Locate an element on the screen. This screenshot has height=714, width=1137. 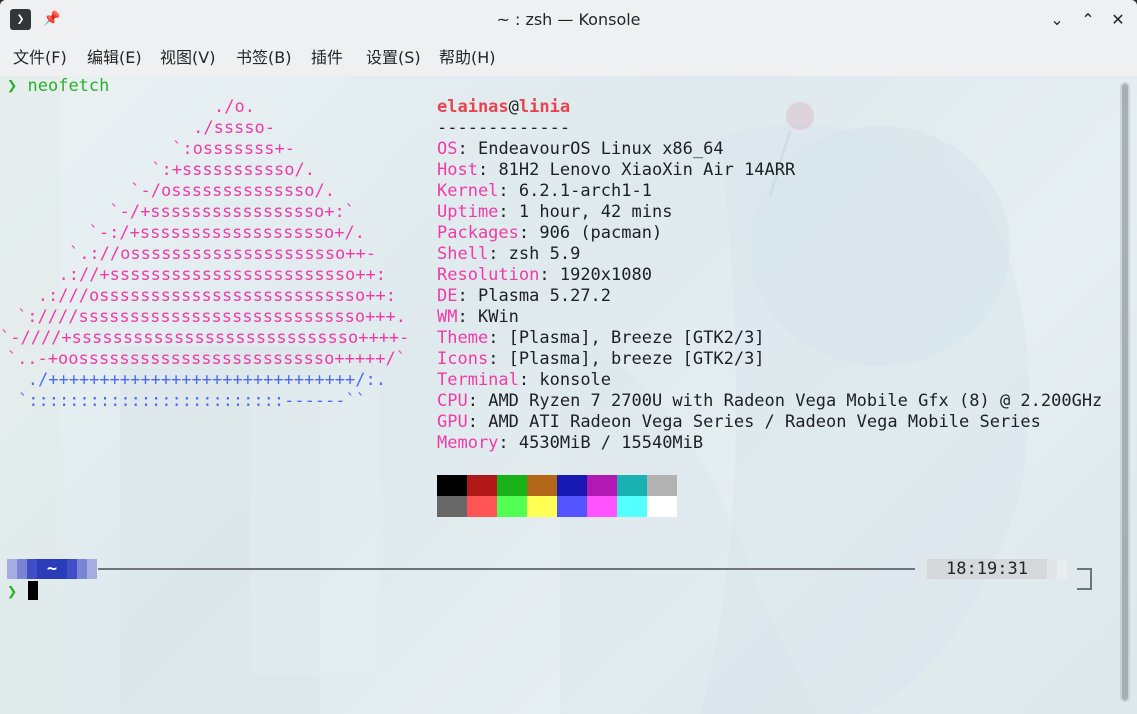
terminal-icon: ❯ is located at coordinates (20, 19).